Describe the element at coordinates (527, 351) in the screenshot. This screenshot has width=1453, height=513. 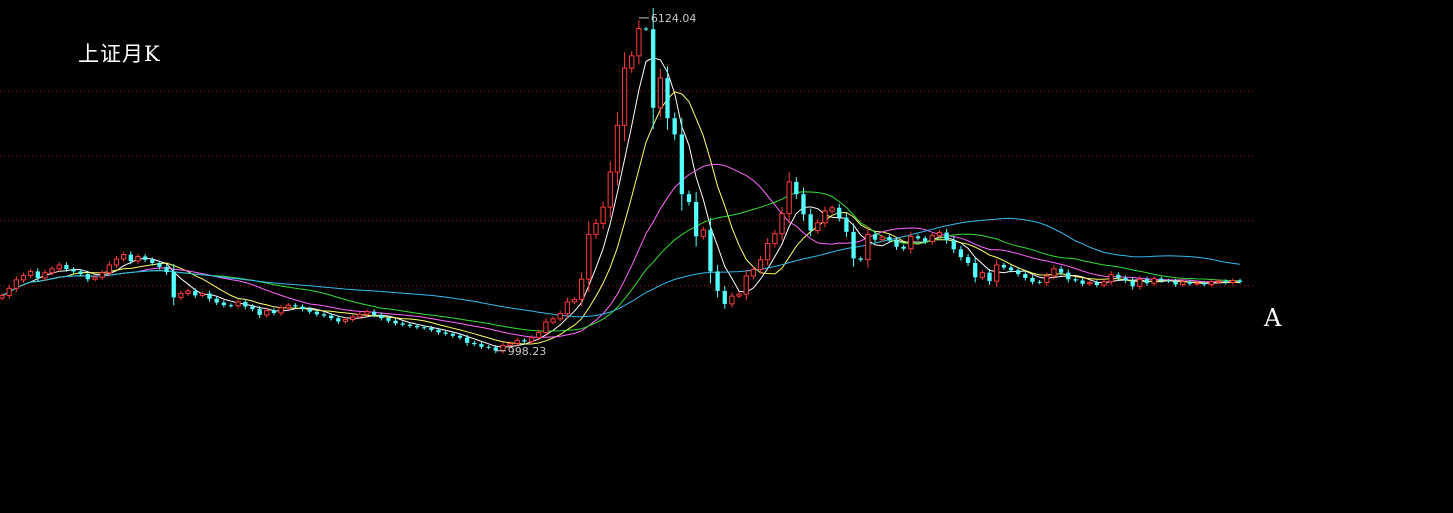
I see `low-value-label: 998.23` at that location.